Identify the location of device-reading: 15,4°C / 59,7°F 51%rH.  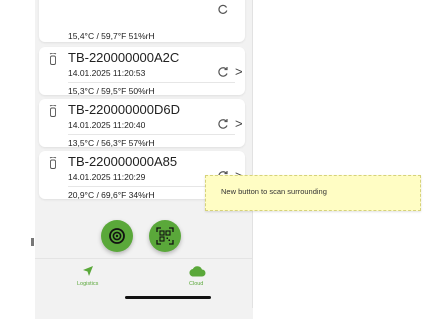
(111, 36).